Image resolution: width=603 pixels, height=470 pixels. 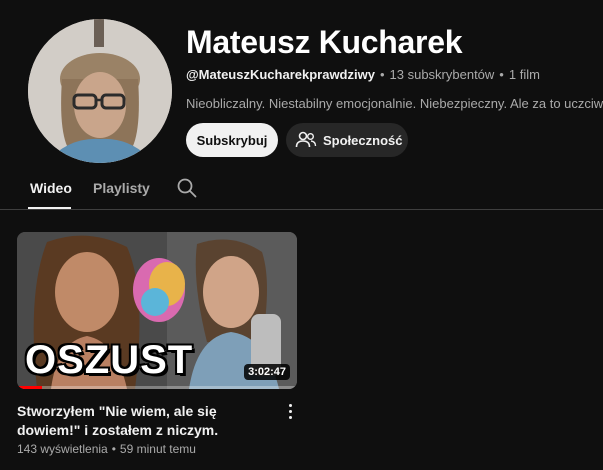 I want to click on watch-progress-bar, so click(x=157, y=387).